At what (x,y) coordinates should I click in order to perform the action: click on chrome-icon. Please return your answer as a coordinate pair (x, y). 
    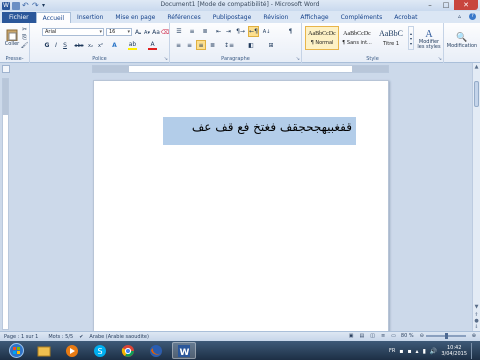
    Looking at the image, I should click on (127, 350).